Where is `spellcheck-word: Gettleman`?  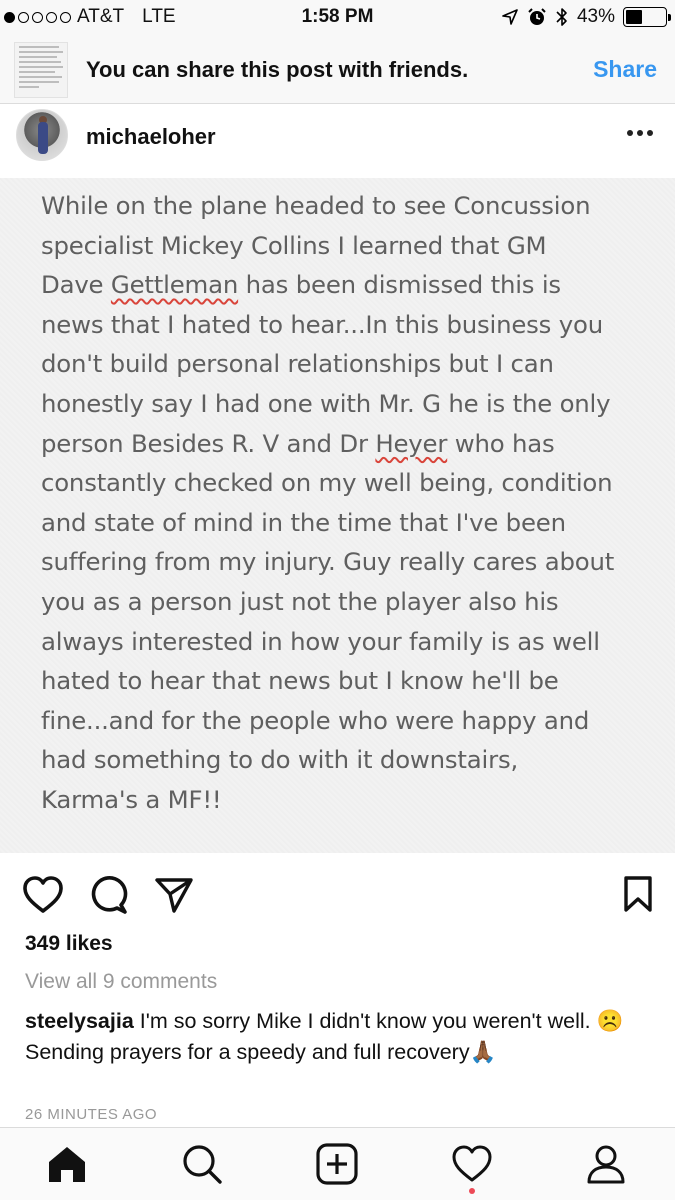
spellcheck-word: Gettleman is located at coordinates (174, 285).